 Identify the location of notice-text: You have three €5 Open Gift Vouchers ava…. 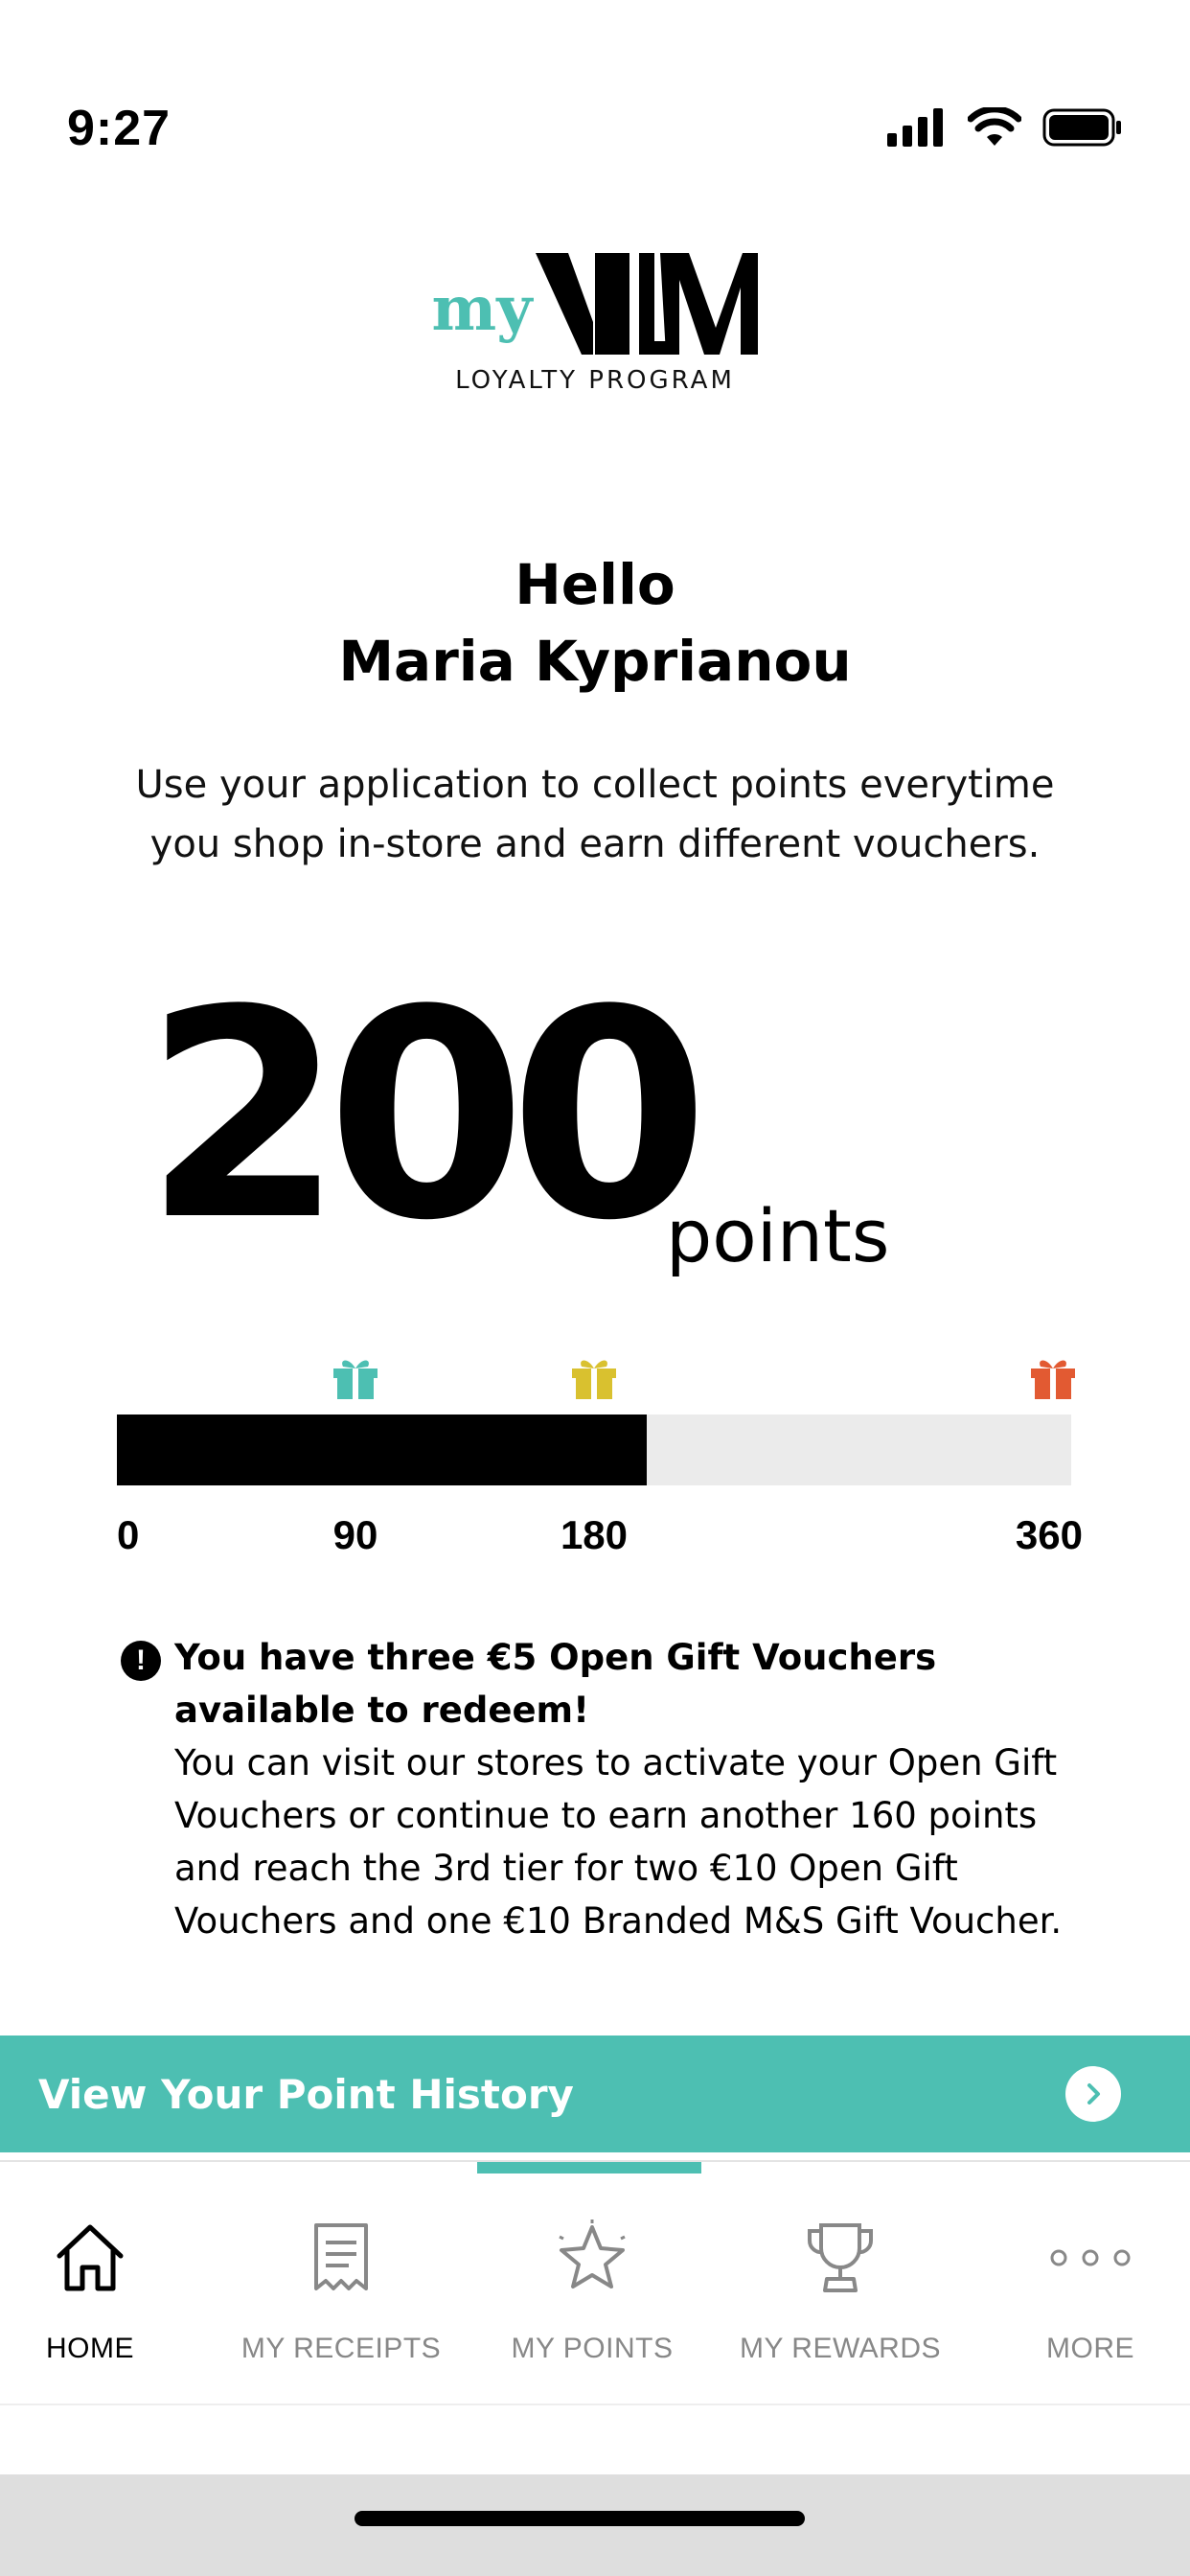
(634, 1789).